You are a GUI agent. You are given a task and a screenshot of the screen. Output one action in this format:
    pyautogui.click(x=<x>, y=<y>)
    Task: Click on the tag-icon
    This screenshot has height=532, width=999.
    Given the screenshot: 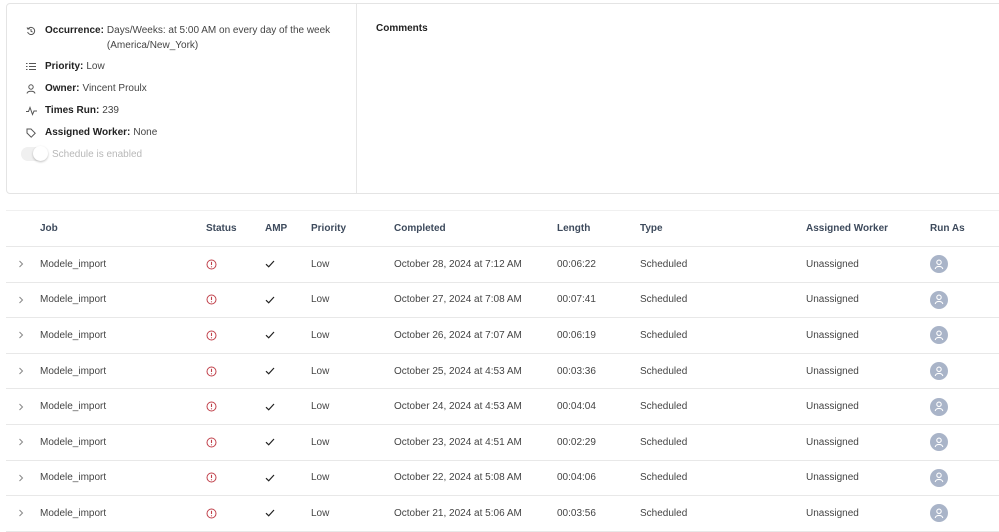 What is the action you would take?
    pyautogui.click(x=31, y=132)
    